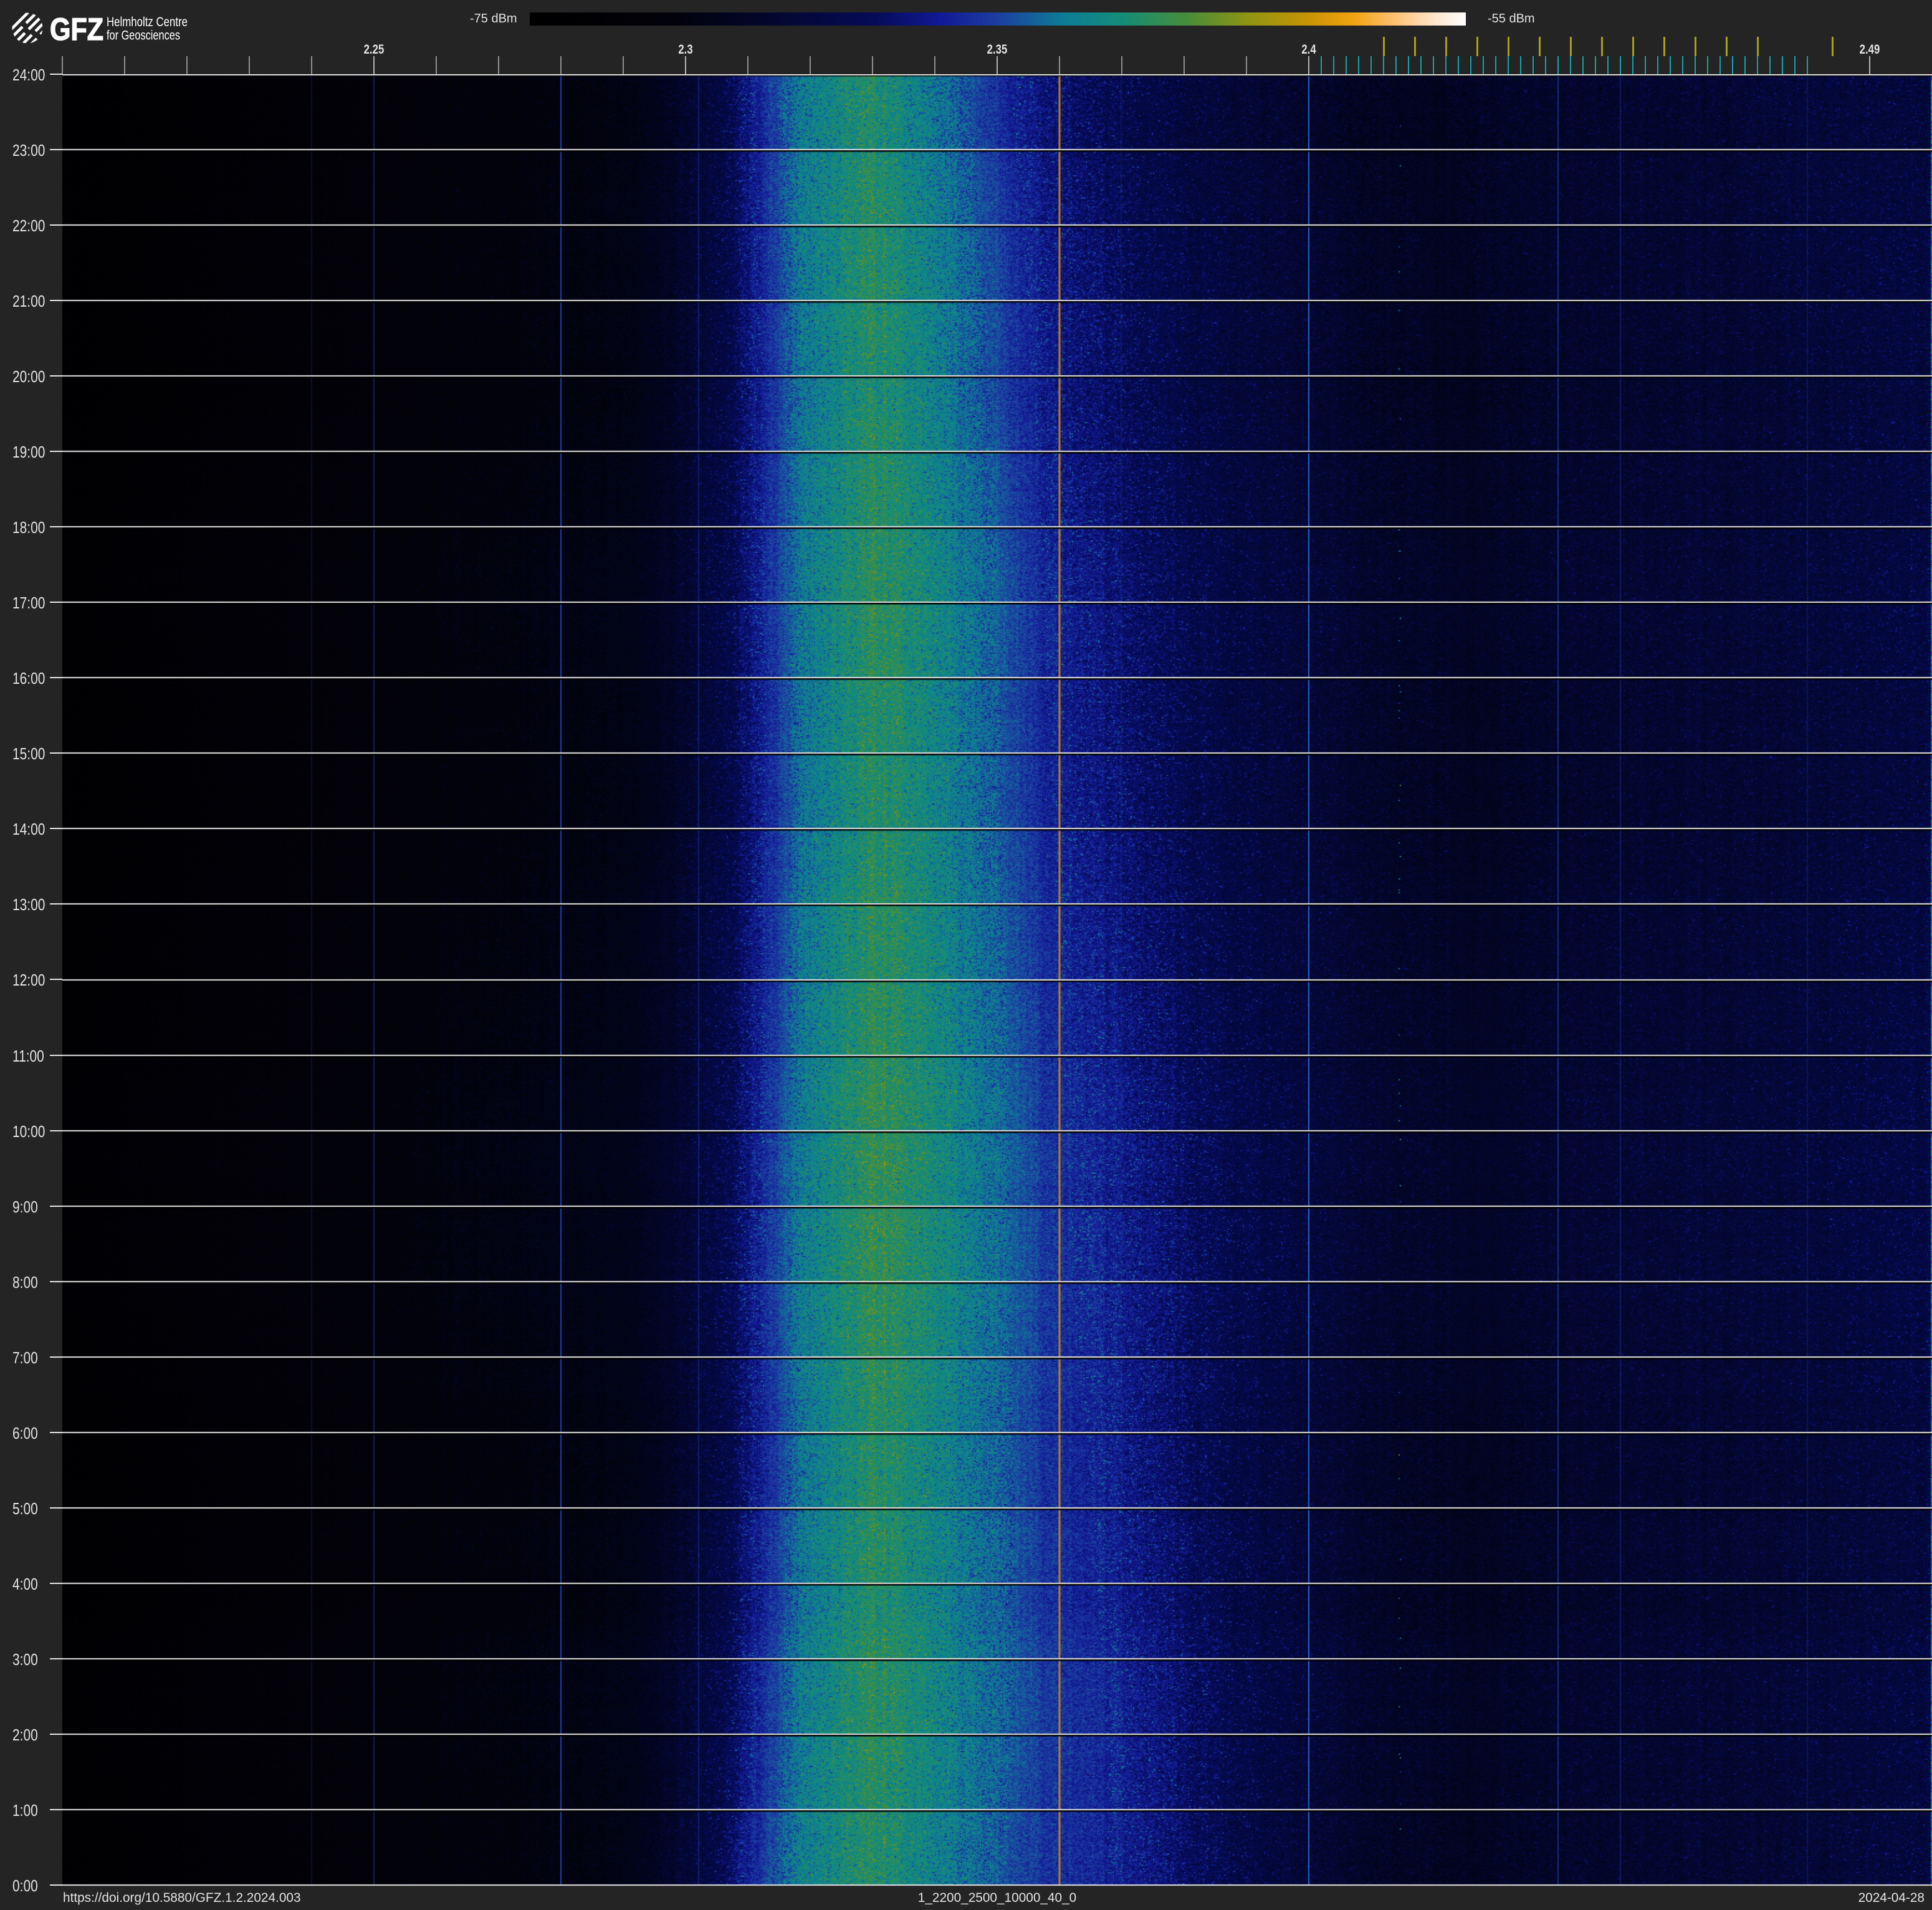 Image resolution: width=1932 pixels, height=1910 pixels. I want to click on svg-text: GFZ, so click(76, 28).